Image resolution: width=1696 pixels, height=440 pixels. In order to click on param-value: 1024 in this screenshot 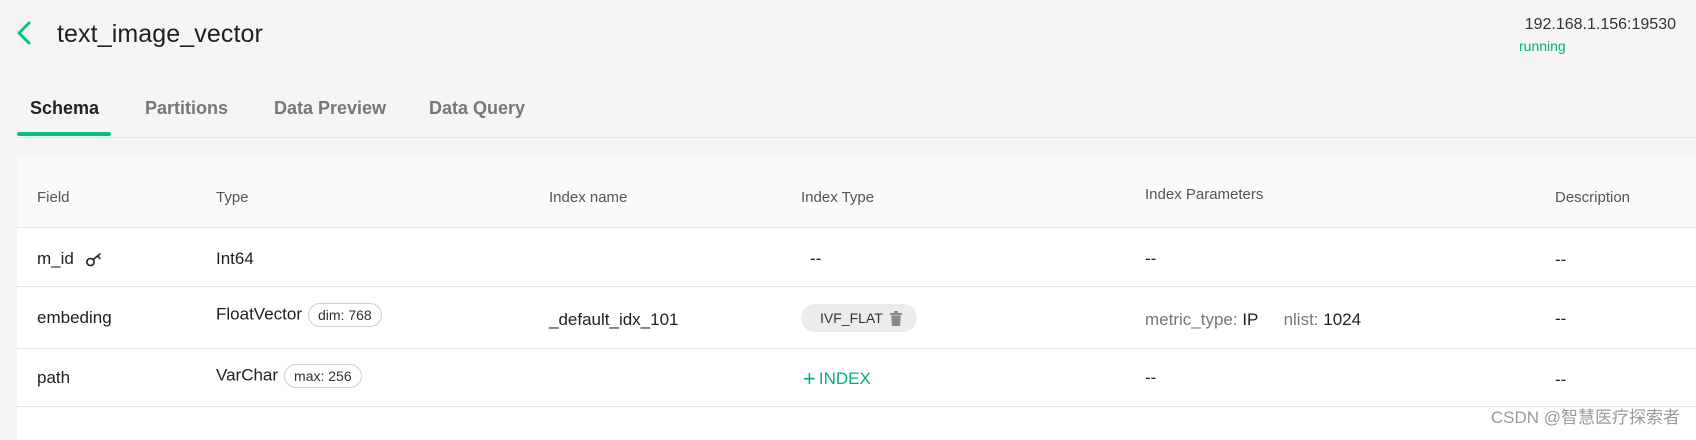, I will do `click(1342, 319)`.